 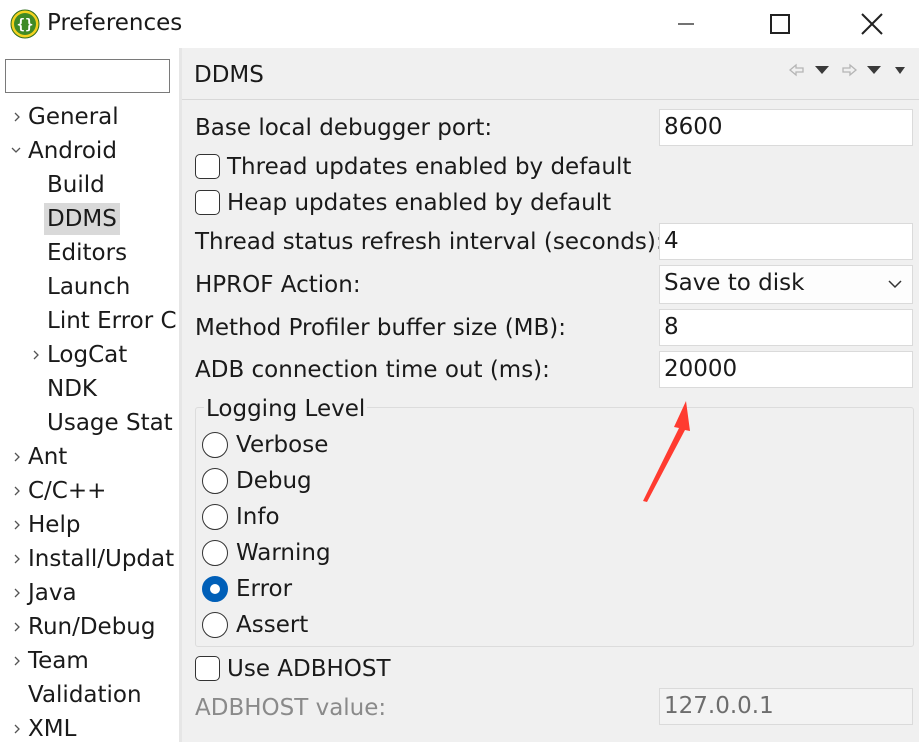 I want to click on heap-updates-label: Heap updates enabled by default, so click(x=419, y=203).